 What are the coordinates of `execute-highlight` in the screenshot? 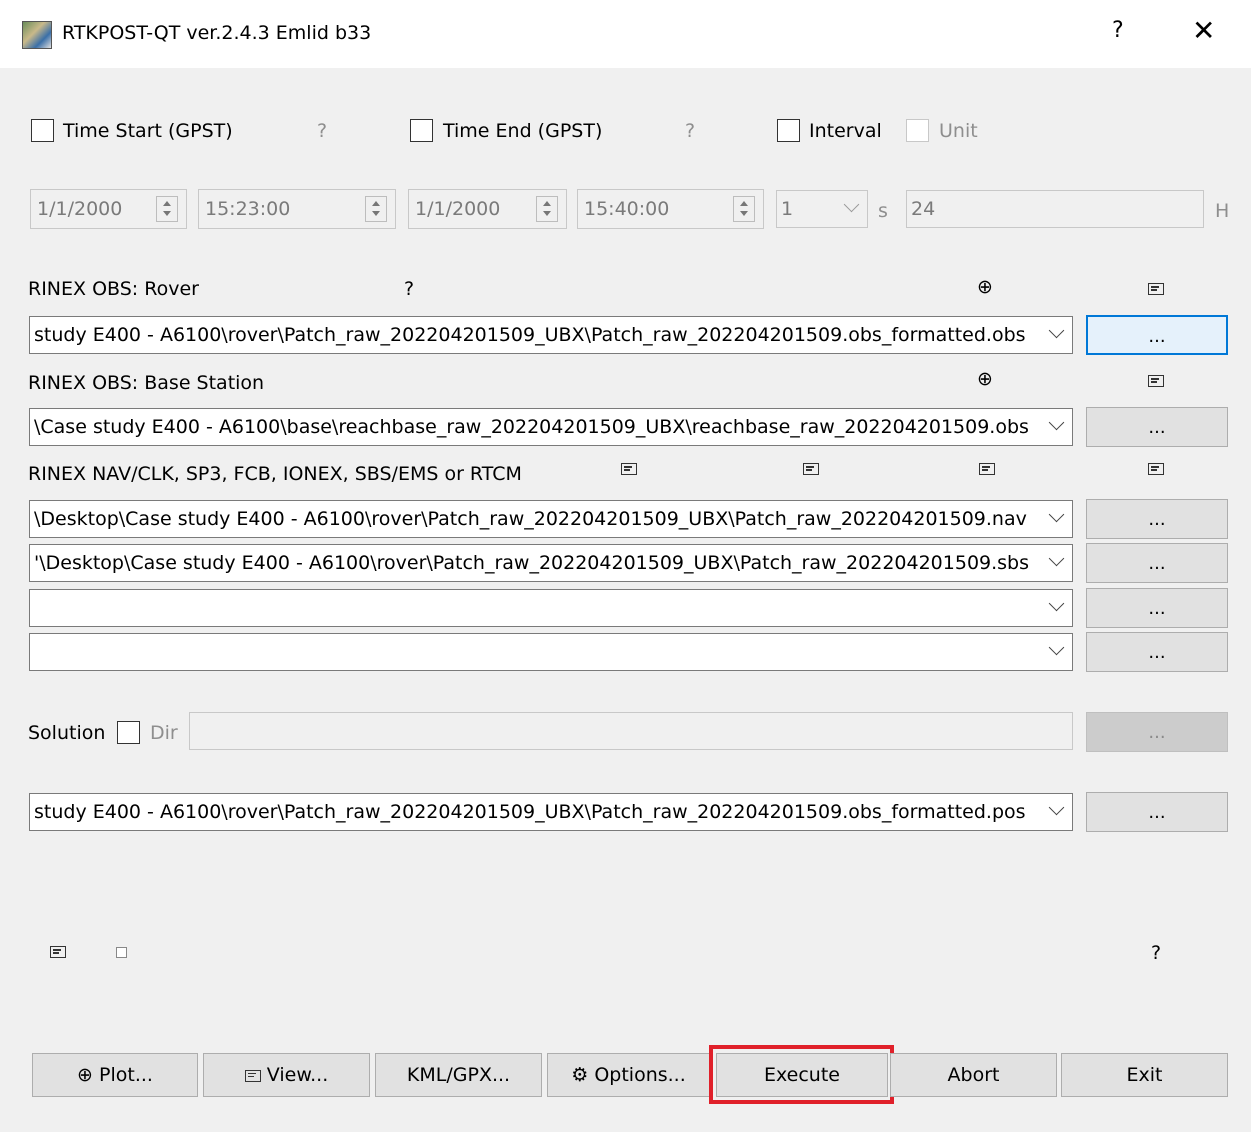 It's located at (801, 1074).